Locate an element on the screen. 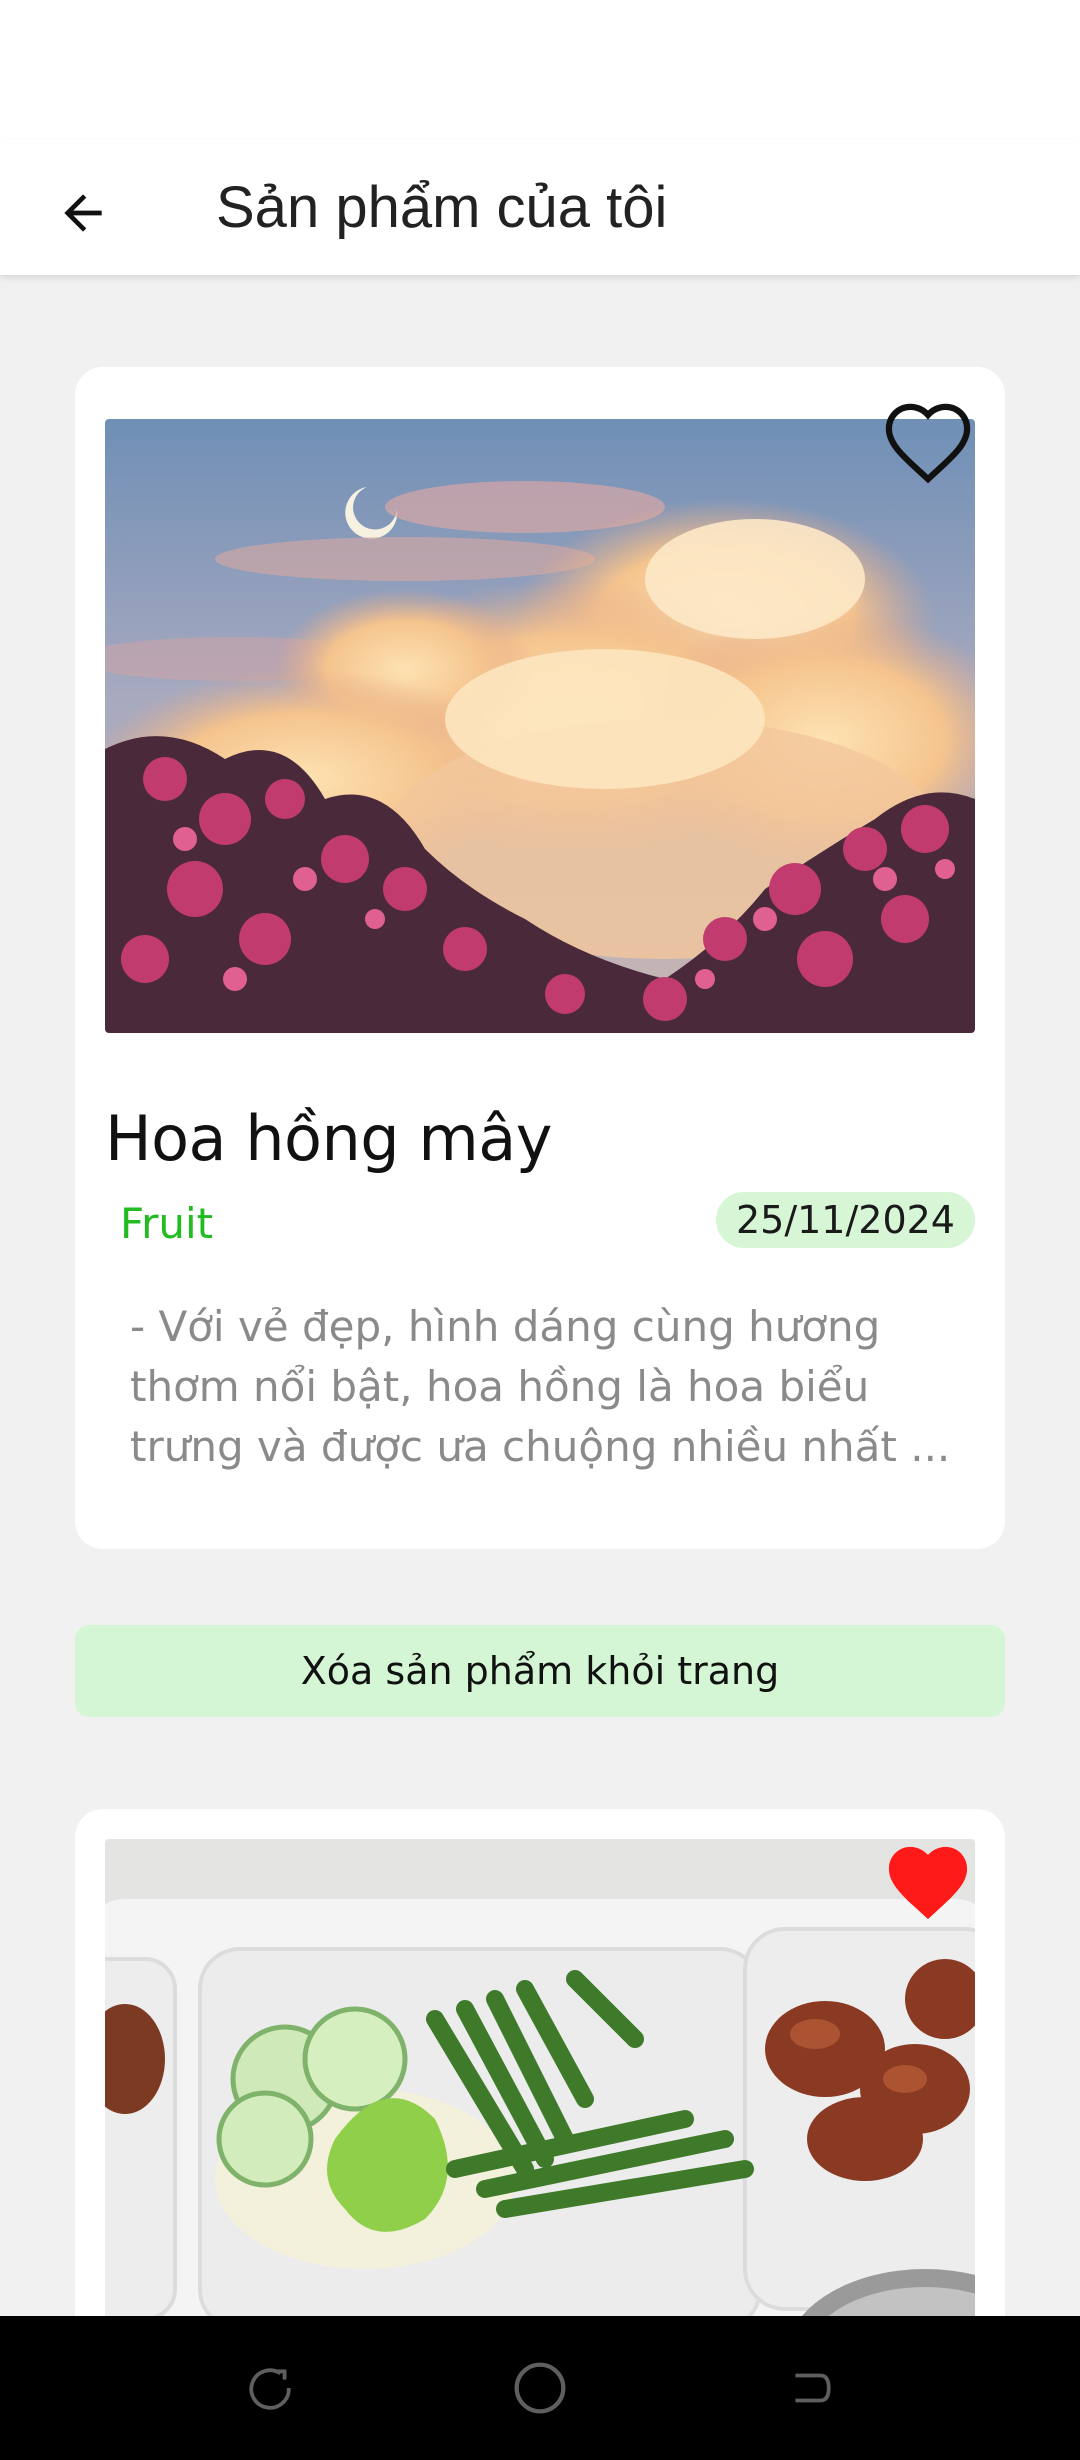 The width and height of the screenshot is (1080, 2460). arrow-left-icon is located at coordinates (83, 213).